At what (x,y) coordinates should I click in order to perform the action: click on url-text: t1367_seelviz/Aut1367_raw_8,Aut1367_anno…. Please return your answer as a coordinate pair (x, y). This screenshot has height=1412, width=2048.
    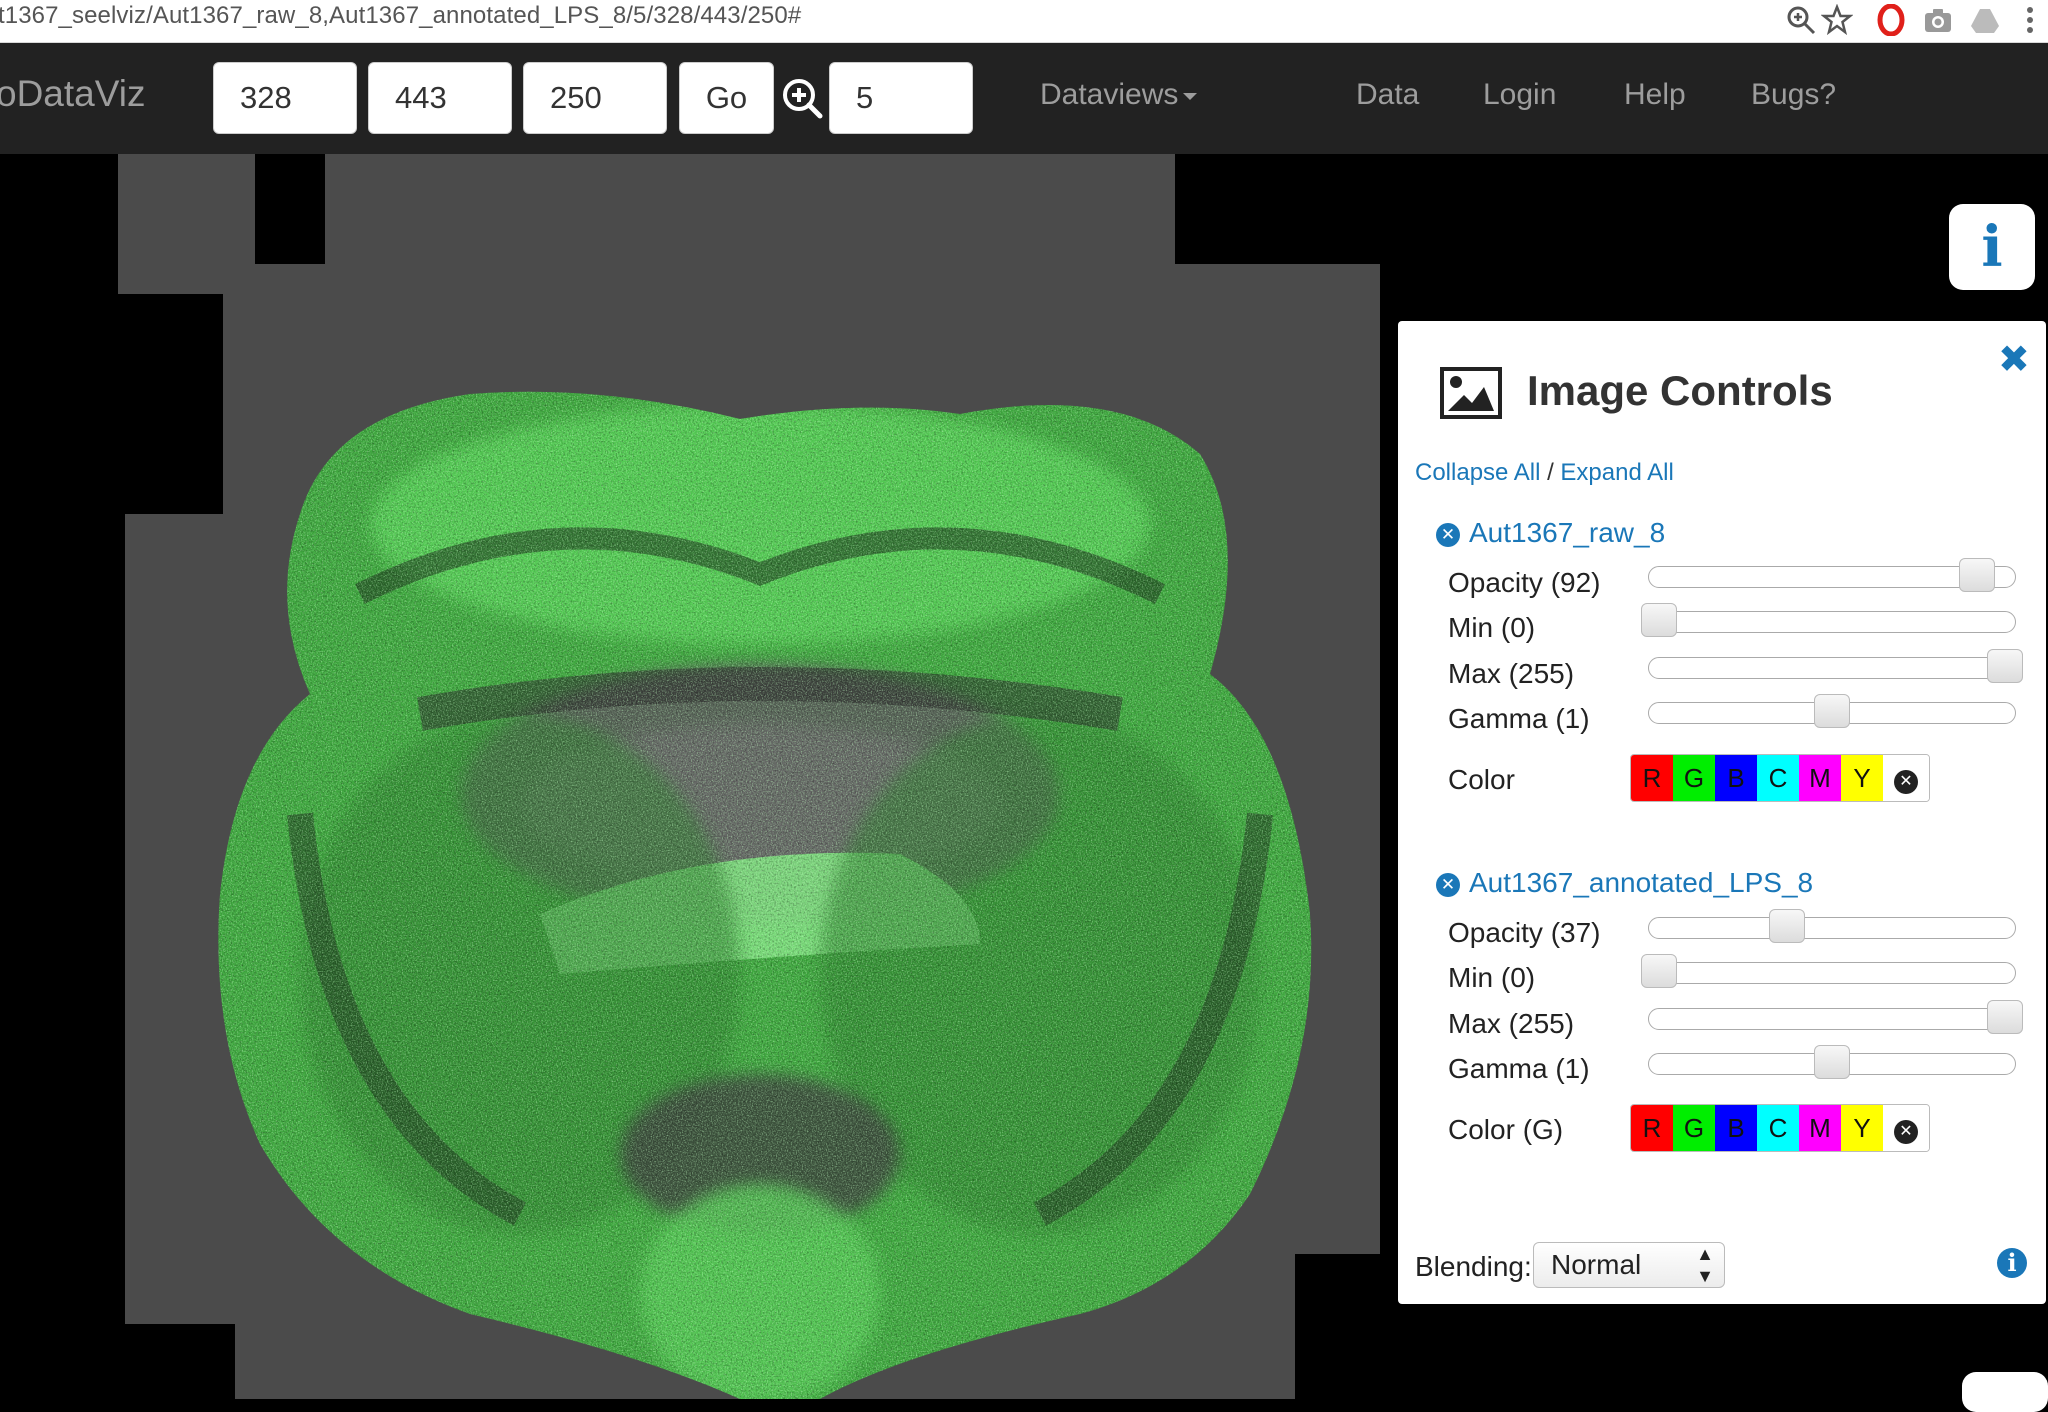
    Looking at the image, I should click on (400, 16).